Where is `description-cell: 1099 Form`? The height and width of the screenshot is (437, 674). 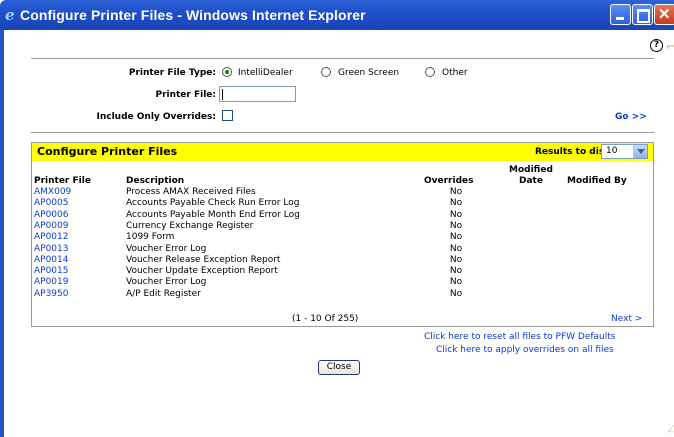
description-cell: 1099 Form is located at coordinates (150, 237).